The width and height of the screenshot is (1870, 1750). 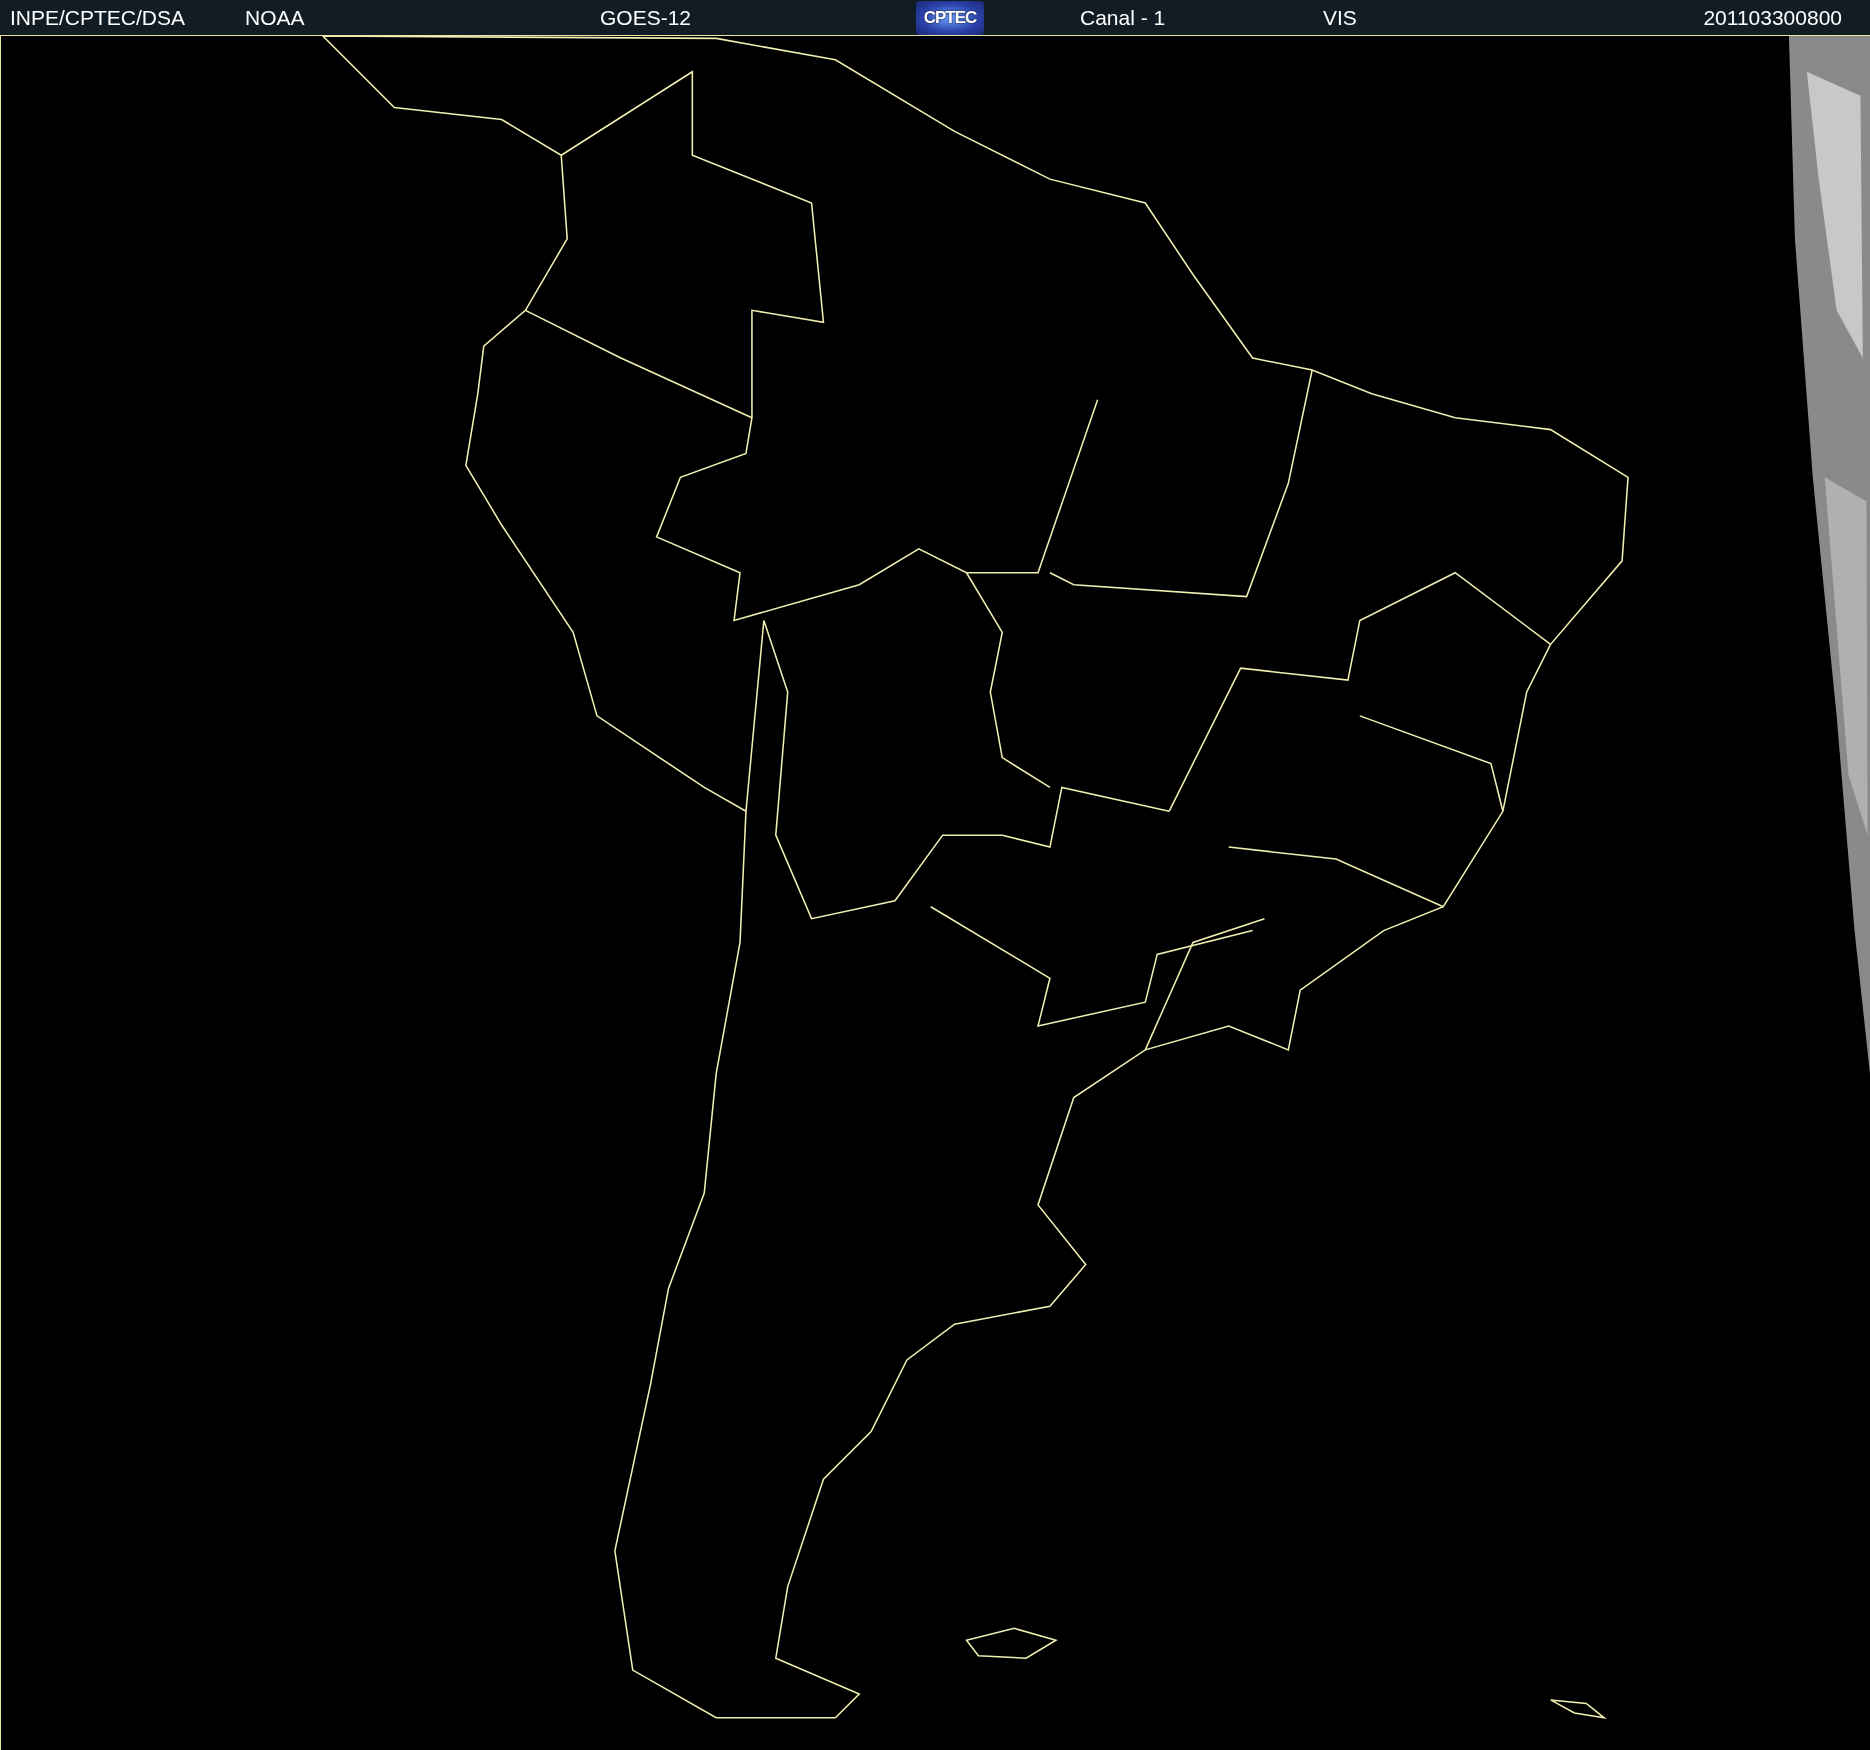 What do you see at coordinates (950, 17) in the screenshot?
I see `logo: CPTEC` at bounding box center [950, 17].